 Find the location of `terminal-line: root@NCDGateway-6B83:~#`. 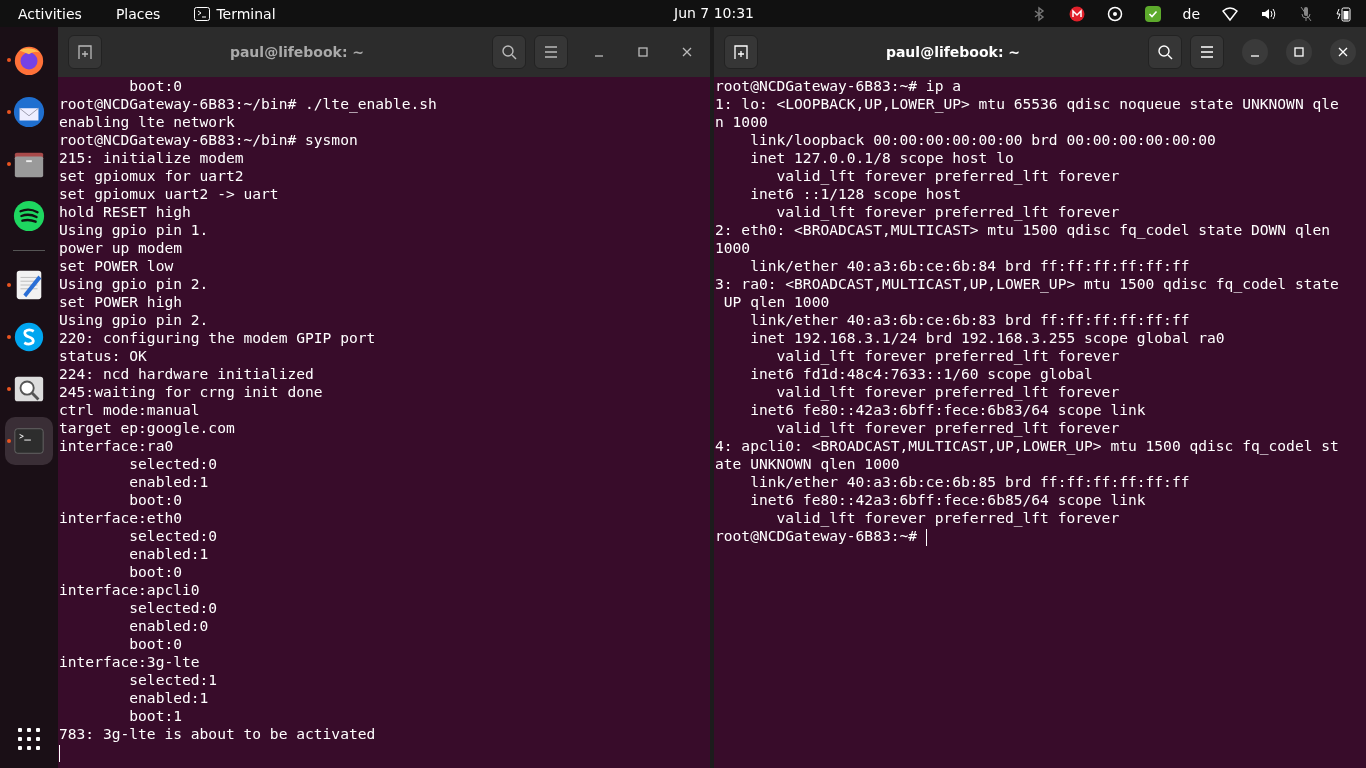

terminal-line: root@NCDGateway-6B83:~# is located at coordinates (817, 535).